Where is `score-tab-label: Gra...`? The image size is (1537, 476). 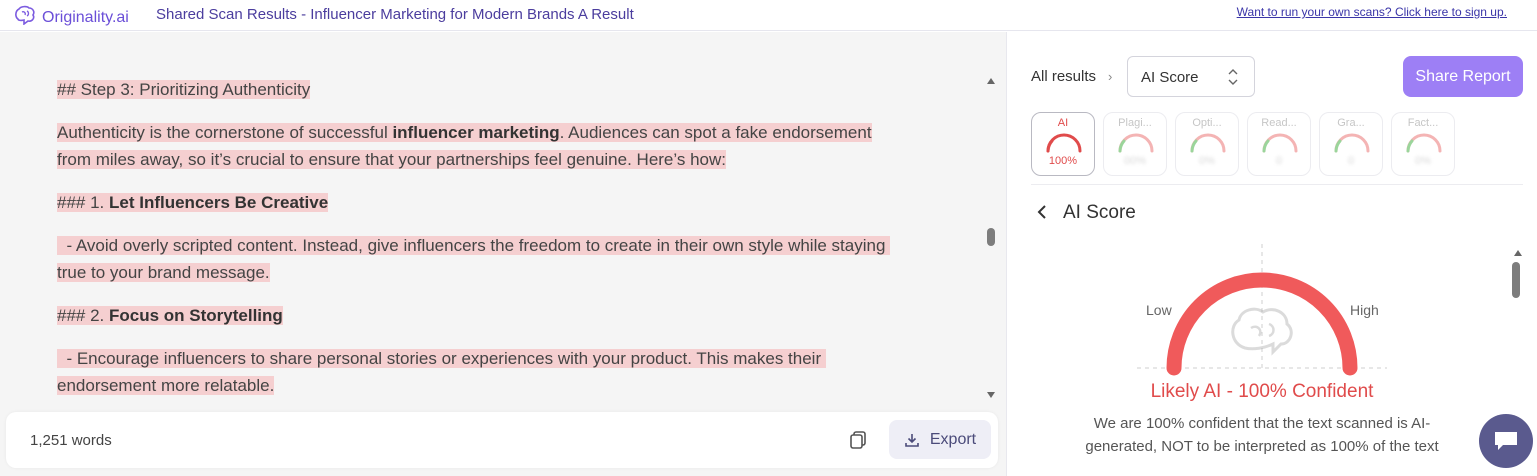 score-tab-label: Gra... is located at coordinates (1351, 123).